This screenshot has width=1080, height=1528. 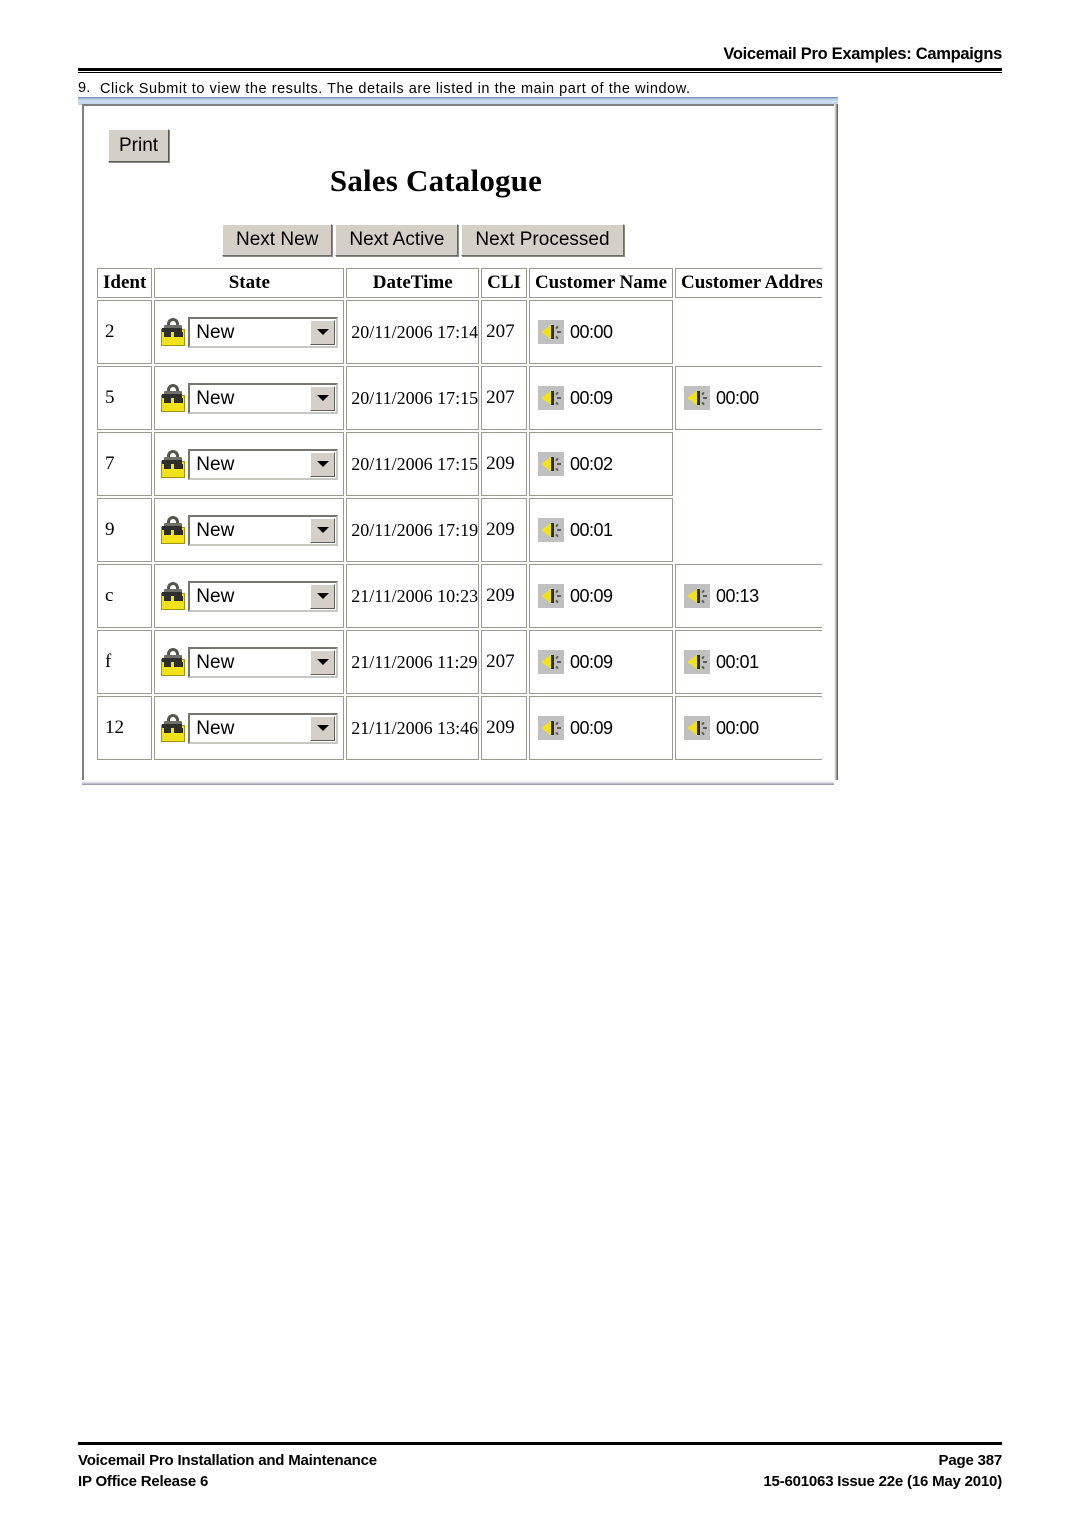 I want to click on cell-datetime: 21/11/2006 10:23, so click(x=413, y=596).